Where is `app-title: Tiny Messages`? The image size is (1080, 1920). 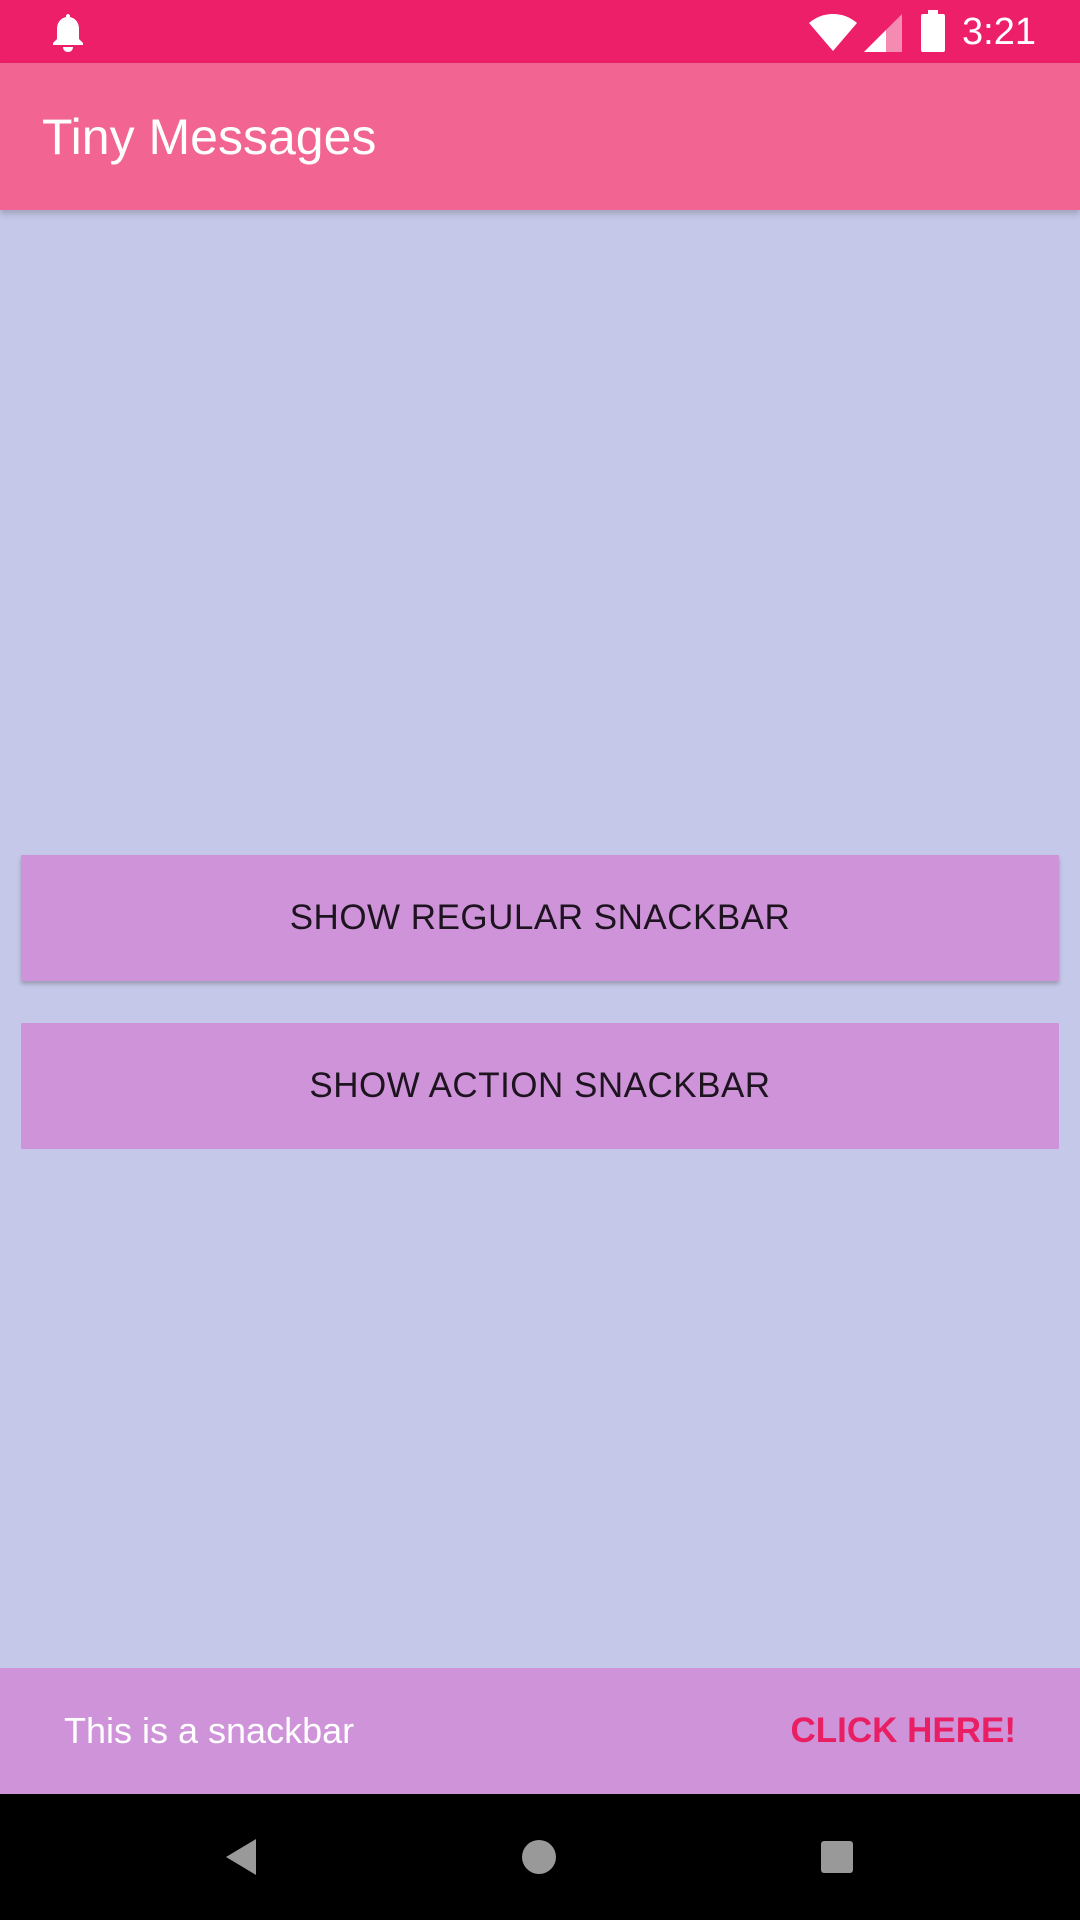
app-title: Tiny Messages is located at coordinates (209, 137).